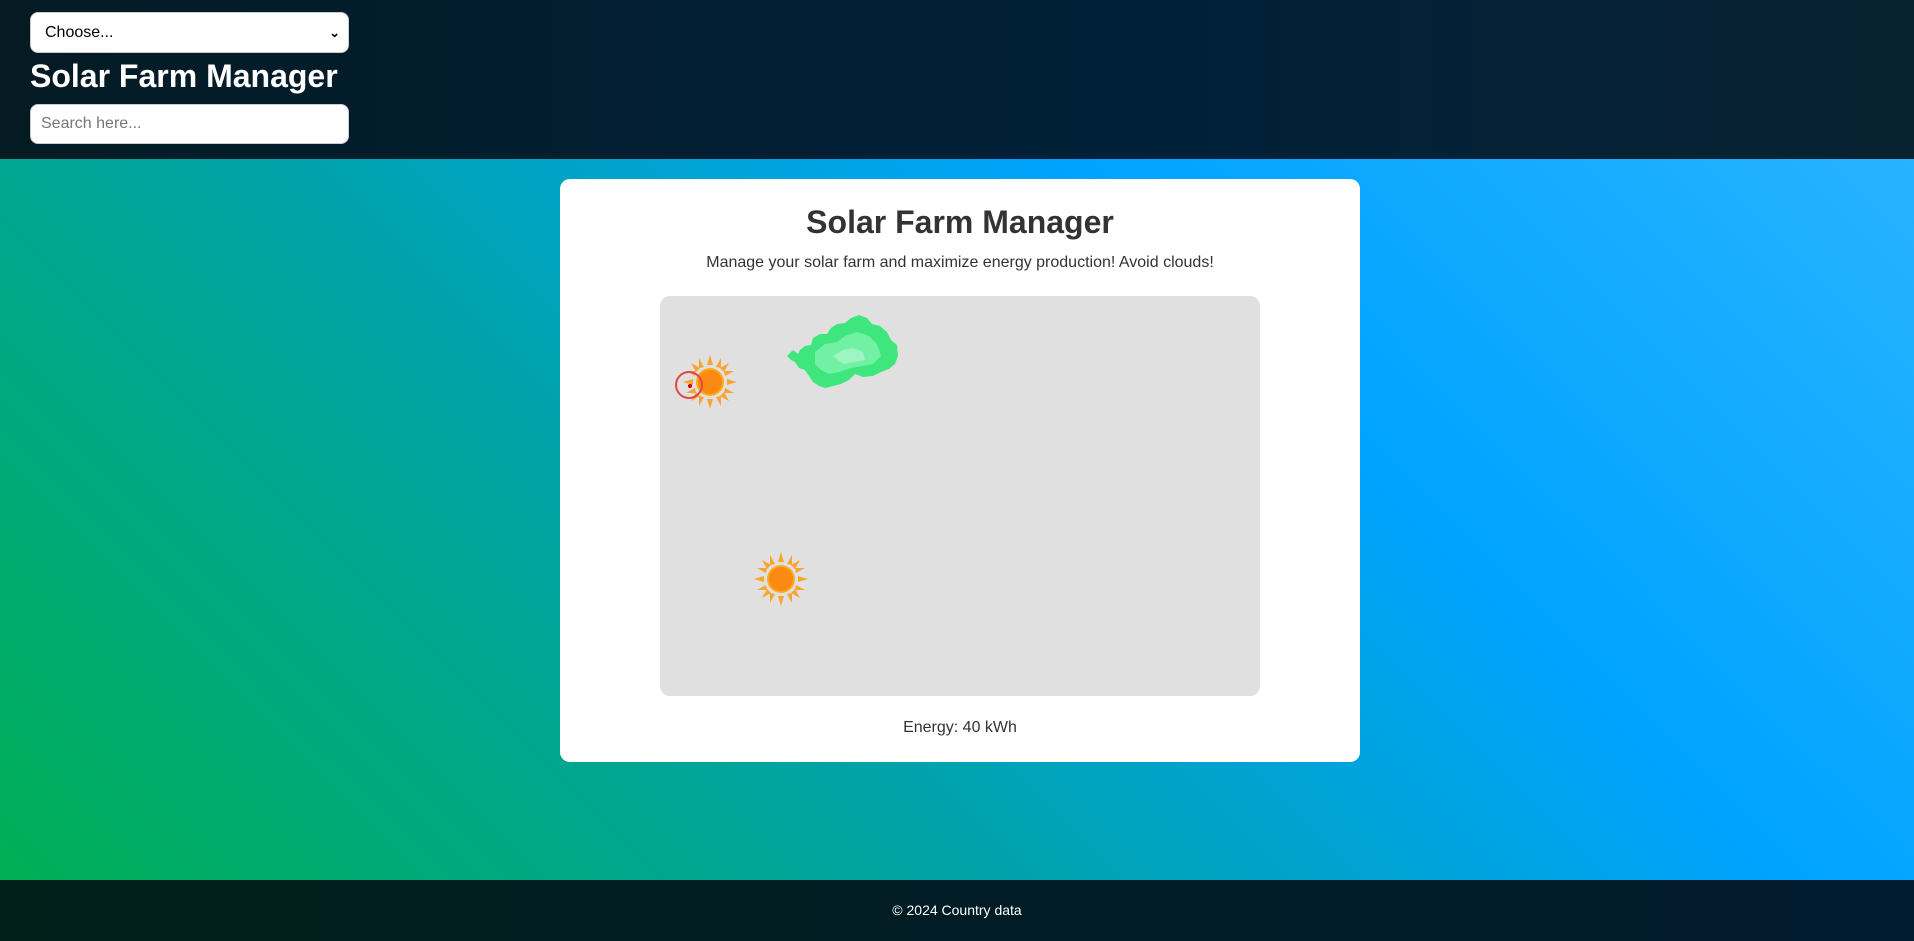  Describe the element at coordinates (184, 76) in the screenshot. I see `header-title: Solar Farm Manager` at that location.